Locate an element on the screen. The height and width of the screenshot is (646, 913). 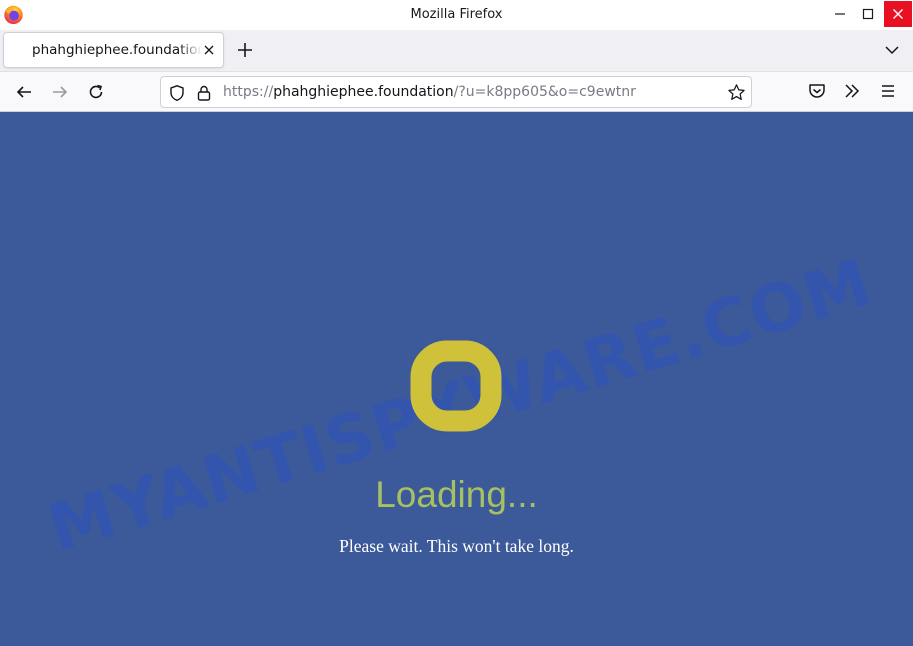
maximize-icon is located at coordinates (868, 14).